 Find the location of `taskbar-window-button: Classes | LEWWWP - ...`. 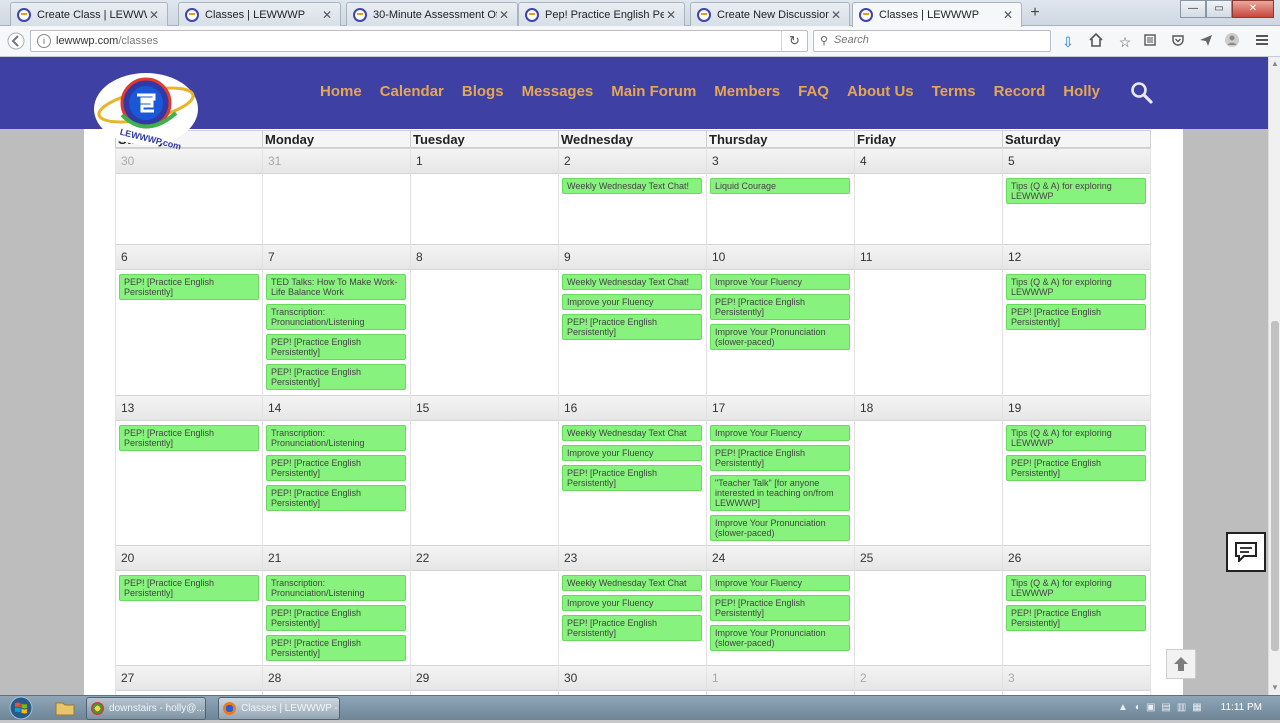

taskbar-window-button: Classes | LEWWWP - ... is located at coordinates (279, 708).